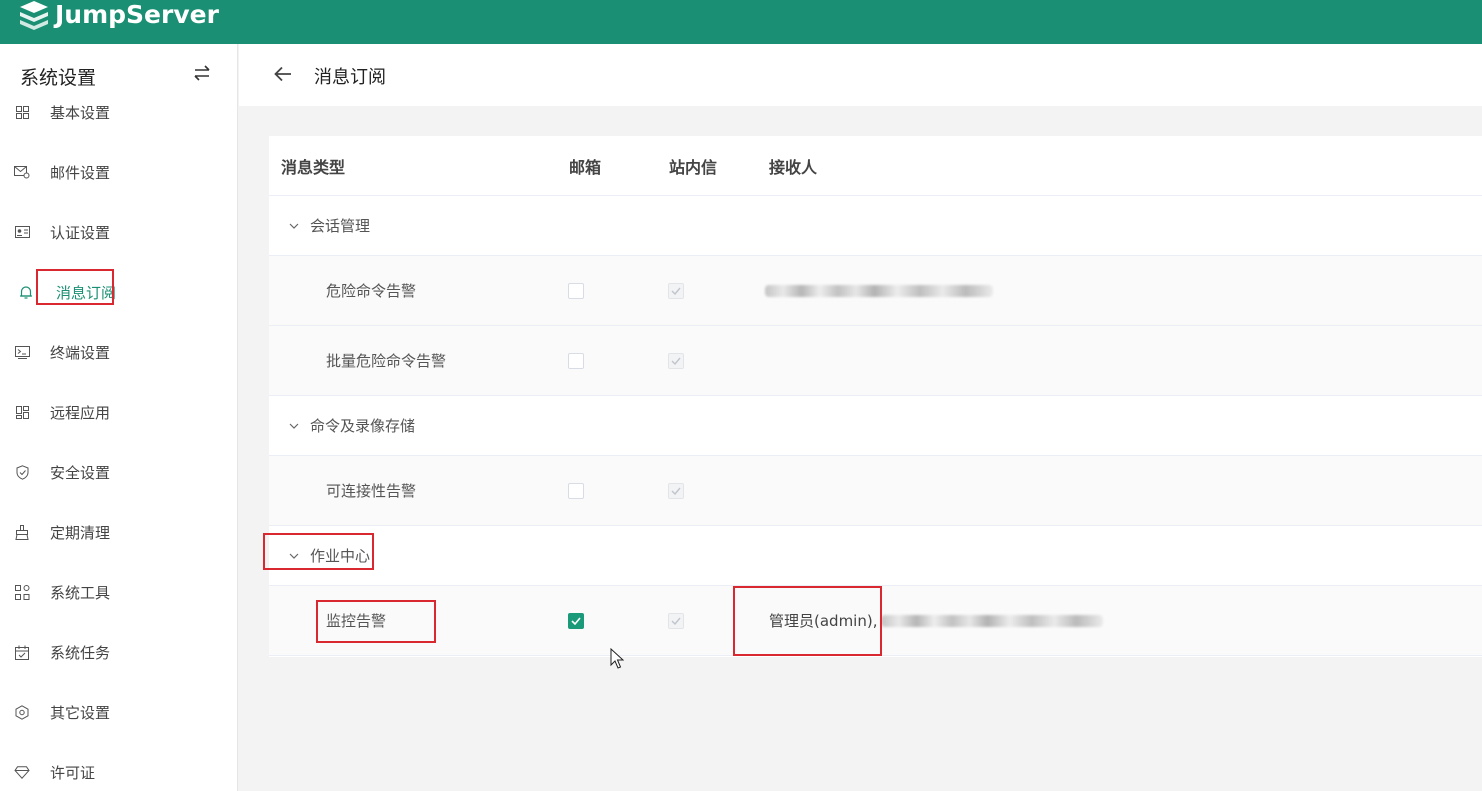 This screenshot has height=791, width=1482. What do you see at coordinates (585, 167) in the screenshot?
I see `header-email: 邮箱` at bounding box center [585, 167].